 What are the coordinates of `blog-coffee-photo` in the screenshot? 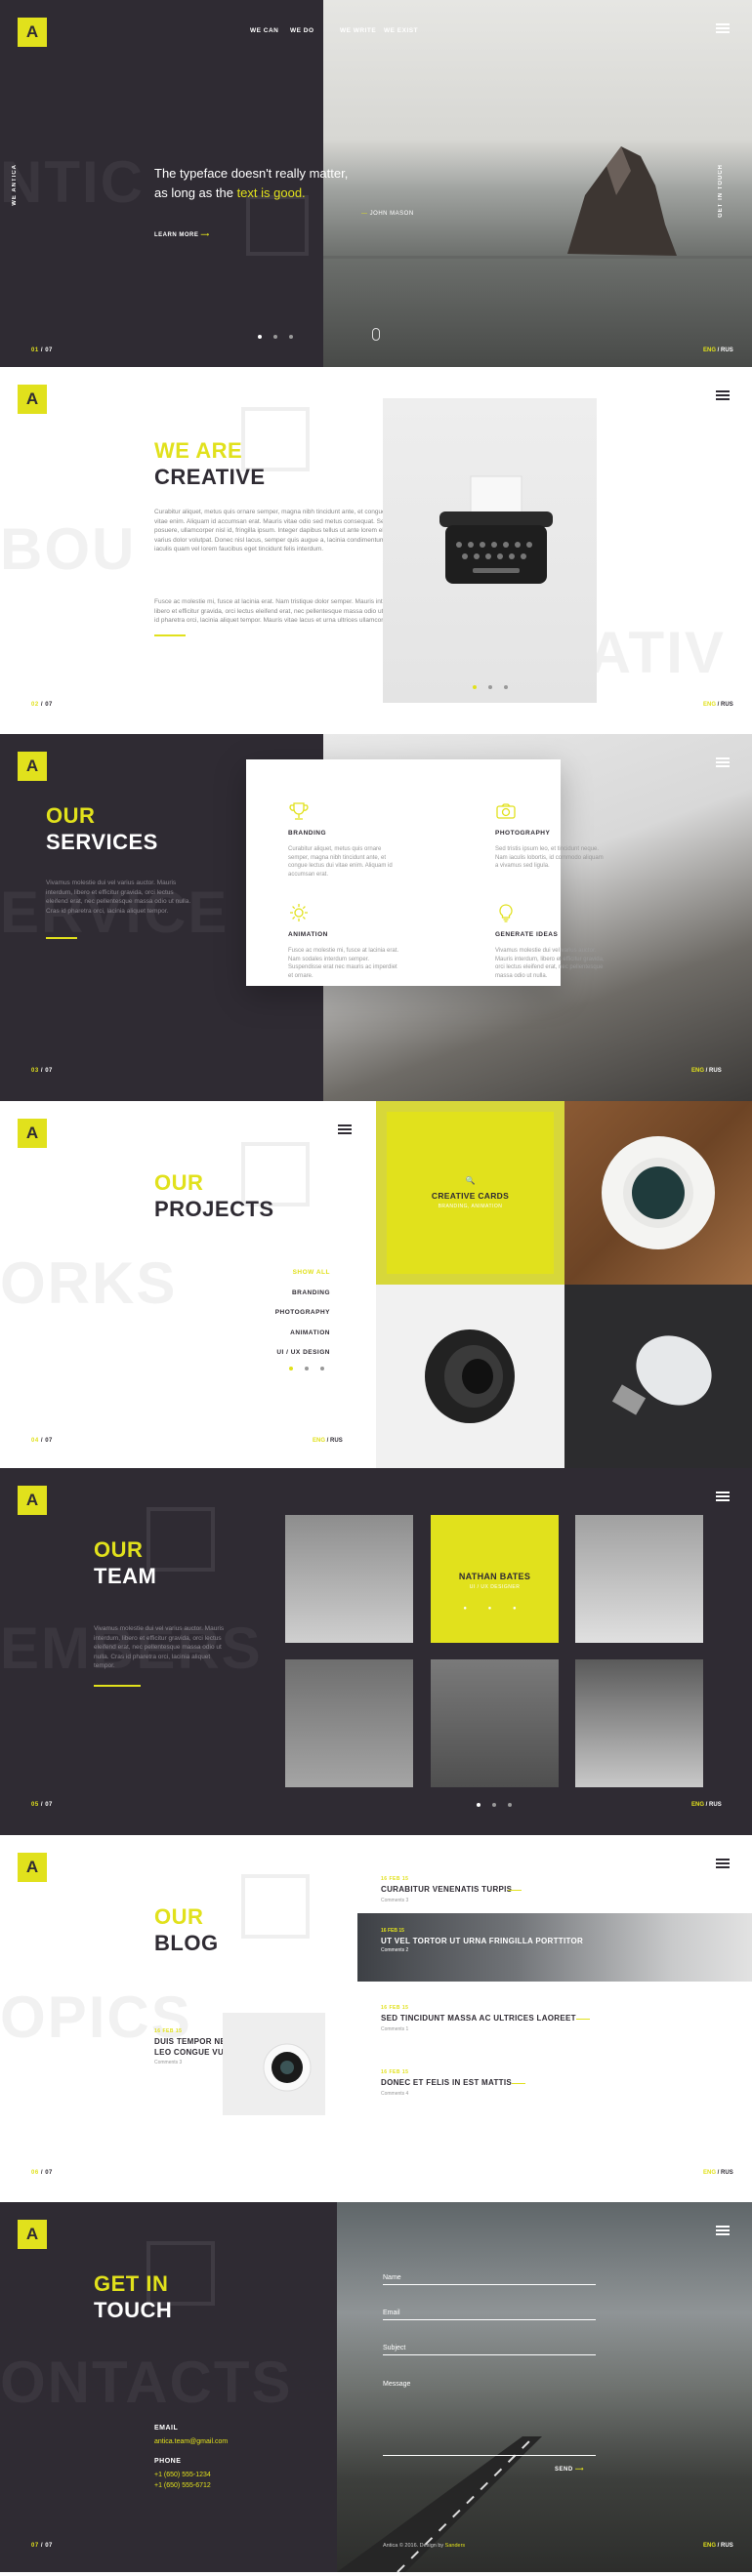 It's located at (274, 2064).